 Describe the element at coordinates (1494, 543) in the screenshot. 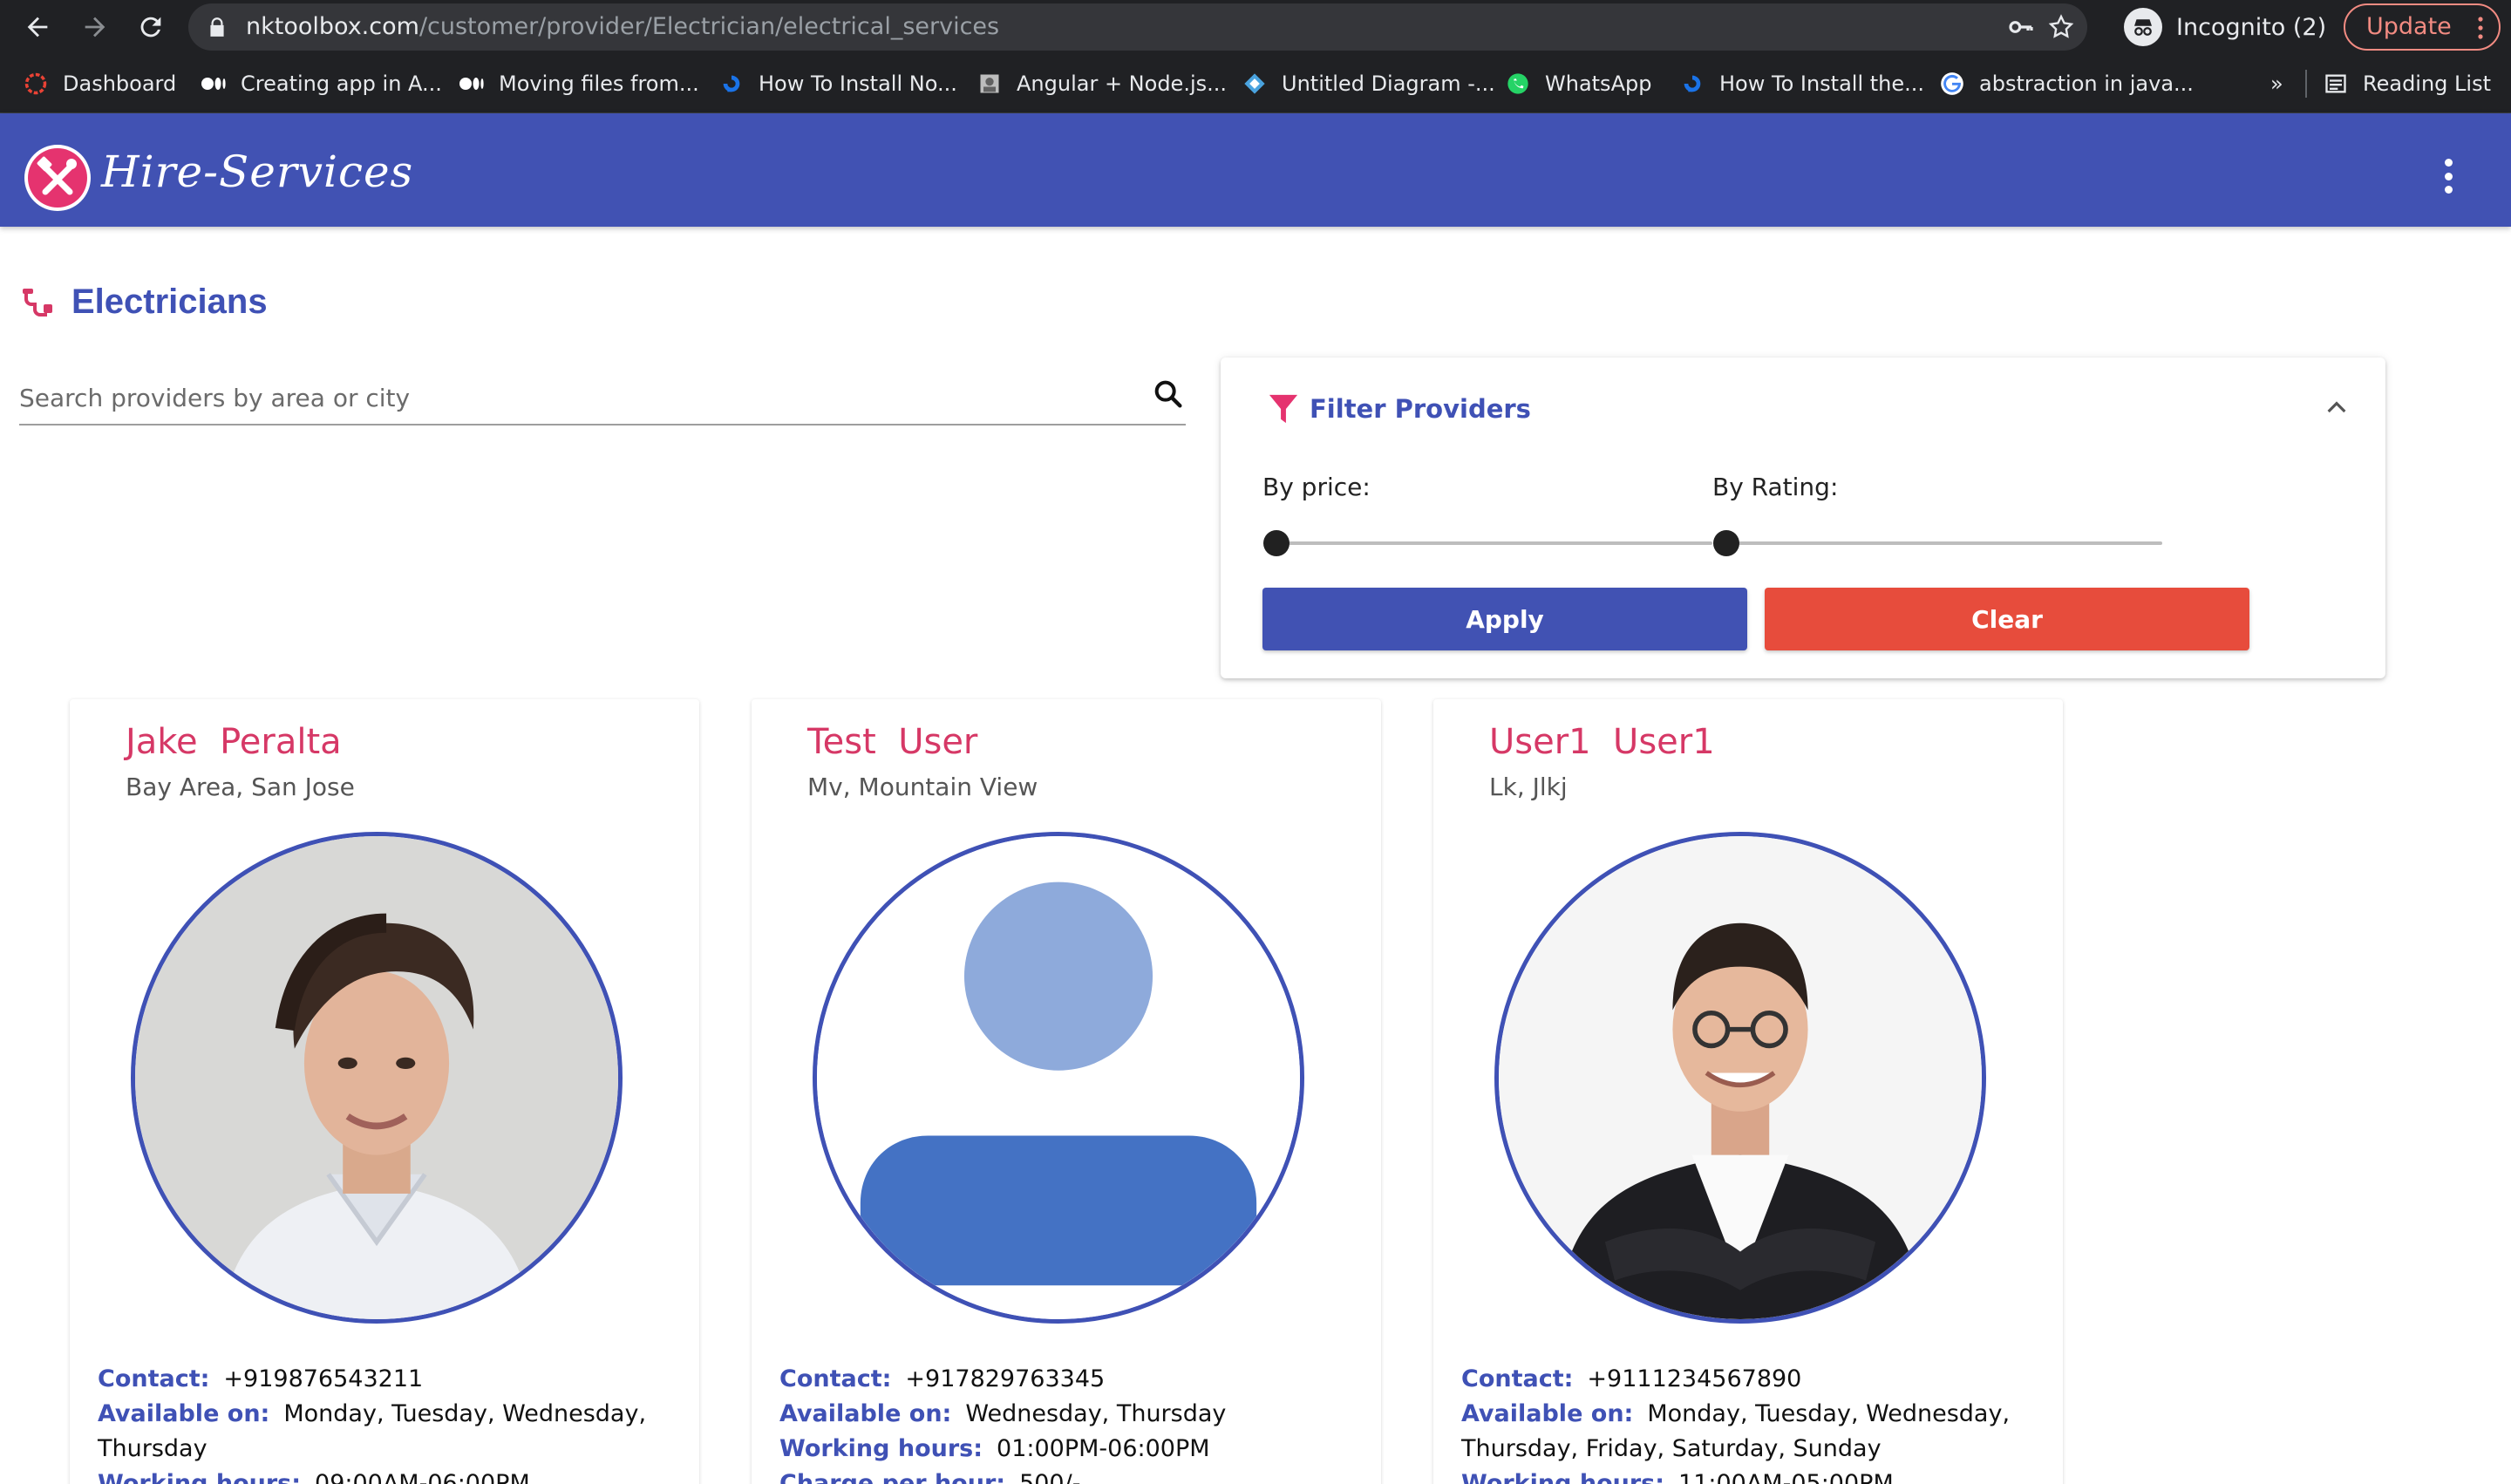

I see `price-slider-track` at that location.